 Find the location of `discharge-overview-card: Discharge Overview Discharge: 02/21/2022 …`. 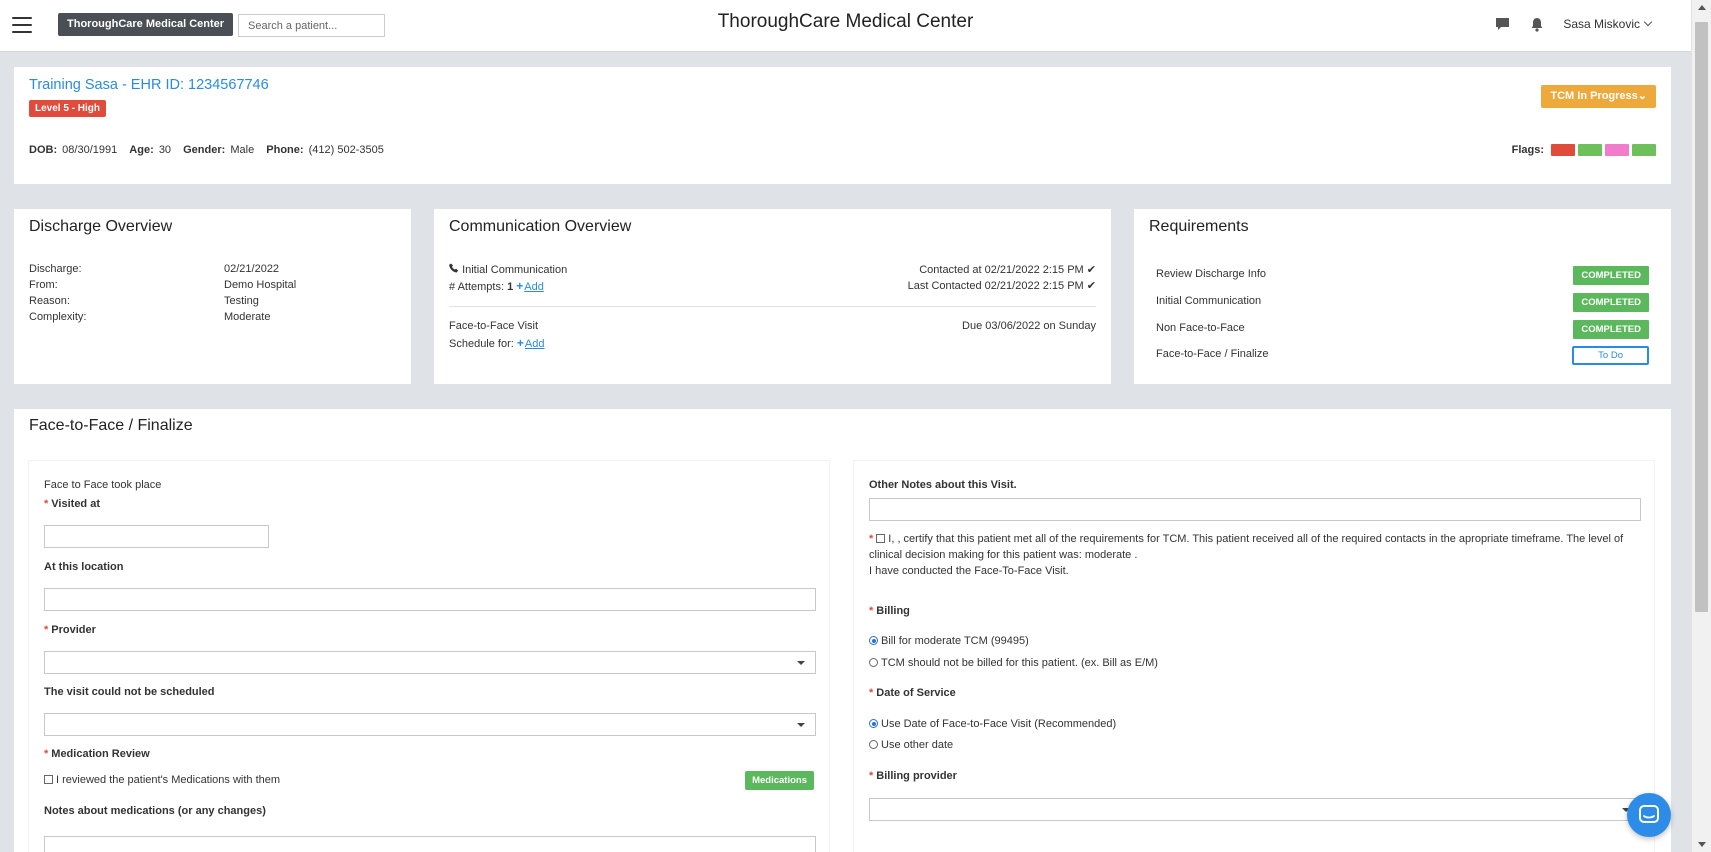

discharge-overview-card: Discharge Overview Discharge: 02/21/2022 … is located at coordinates (212, 296).